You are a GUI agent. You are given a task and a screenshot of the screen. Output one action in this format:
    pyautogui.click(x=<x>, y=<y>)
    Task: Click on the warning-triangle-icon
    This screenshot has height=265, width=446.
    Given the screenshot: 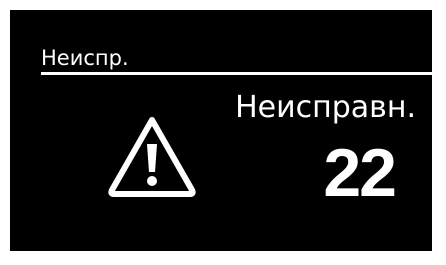 What is the action you would take?
    pyautogui.click(x=152, y=157)
    